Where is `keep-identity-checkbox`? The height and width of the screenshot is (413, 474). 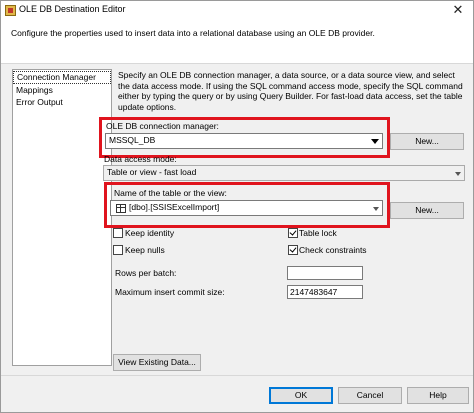 keep-identity-checkbox is located at coordinates (118, 233).